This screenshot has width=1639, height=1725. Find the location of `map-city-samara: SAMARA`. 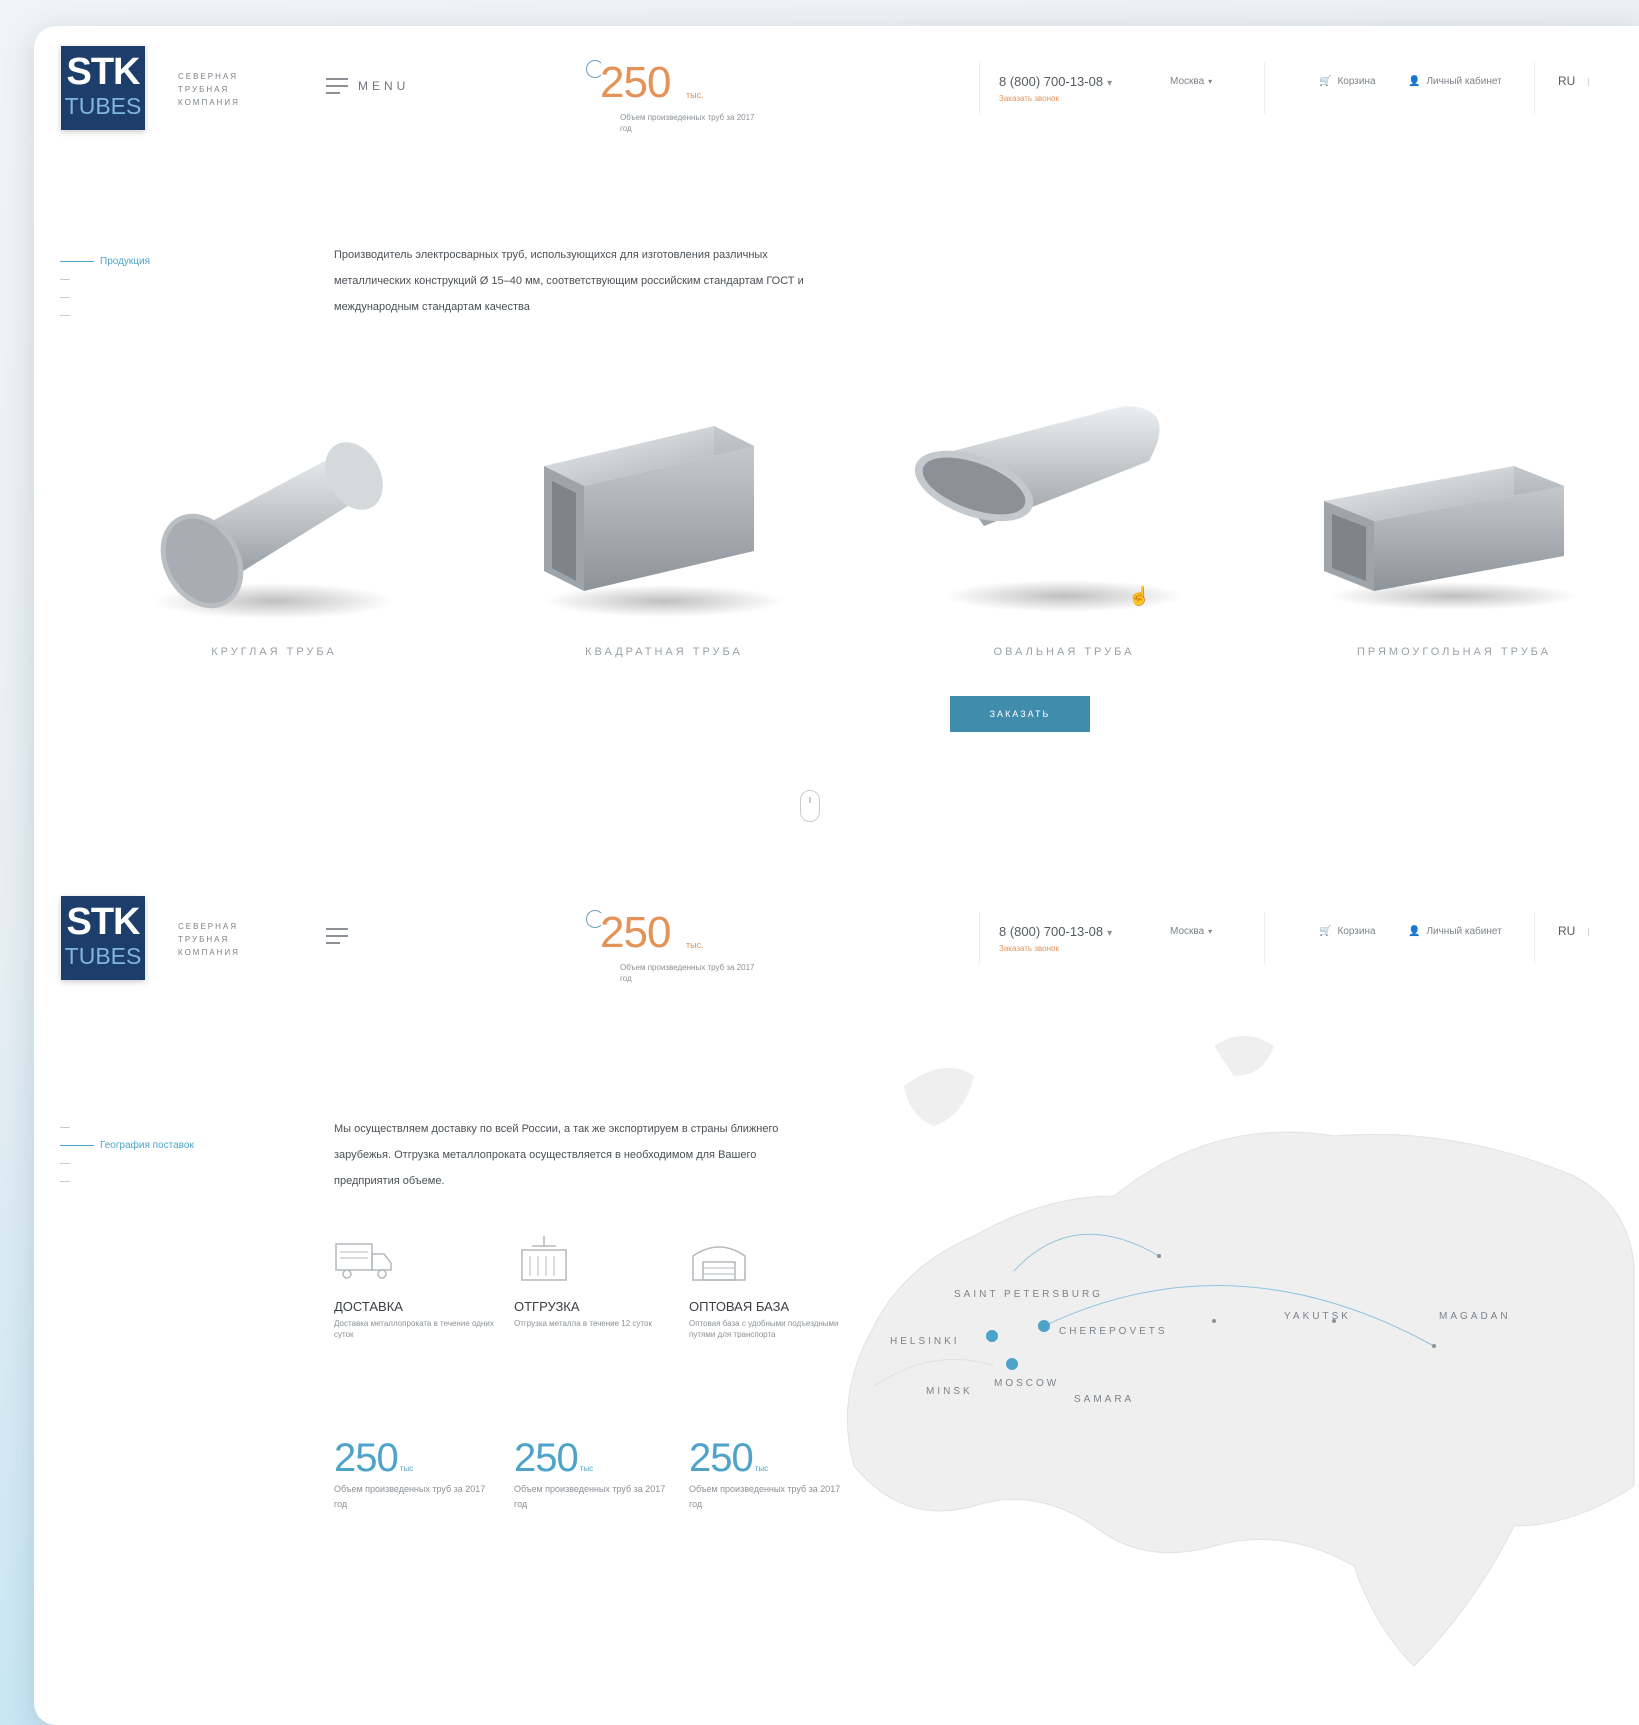

map-city-samara: SAMARA is located at coordinates (1104, 1399).